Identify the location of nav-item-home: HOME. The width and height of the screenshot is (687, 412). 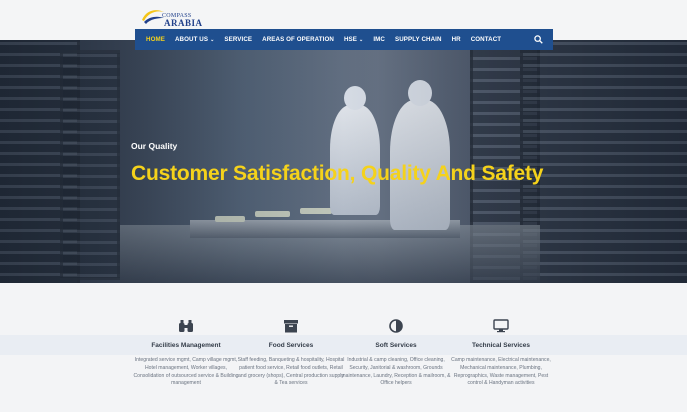
(155, 39).